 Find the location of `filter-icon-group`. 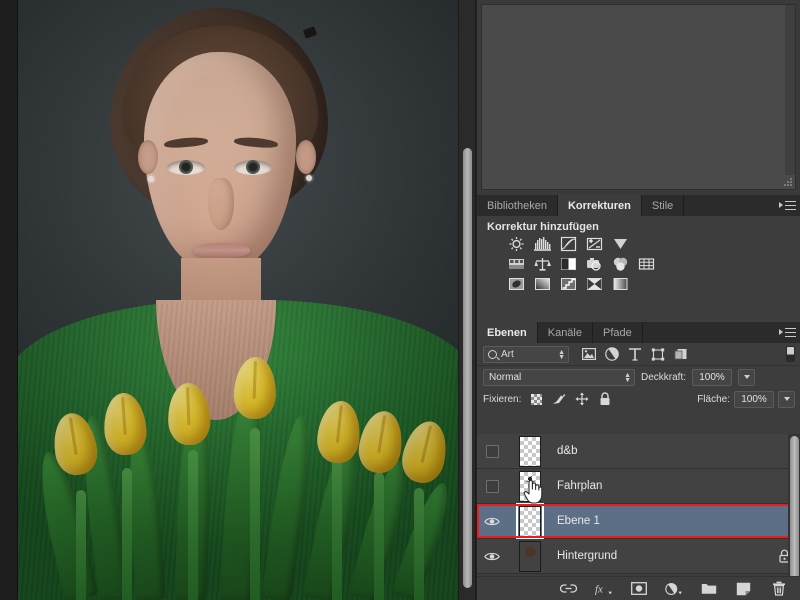

filter-icon-group is located at coordinates (635, 354).